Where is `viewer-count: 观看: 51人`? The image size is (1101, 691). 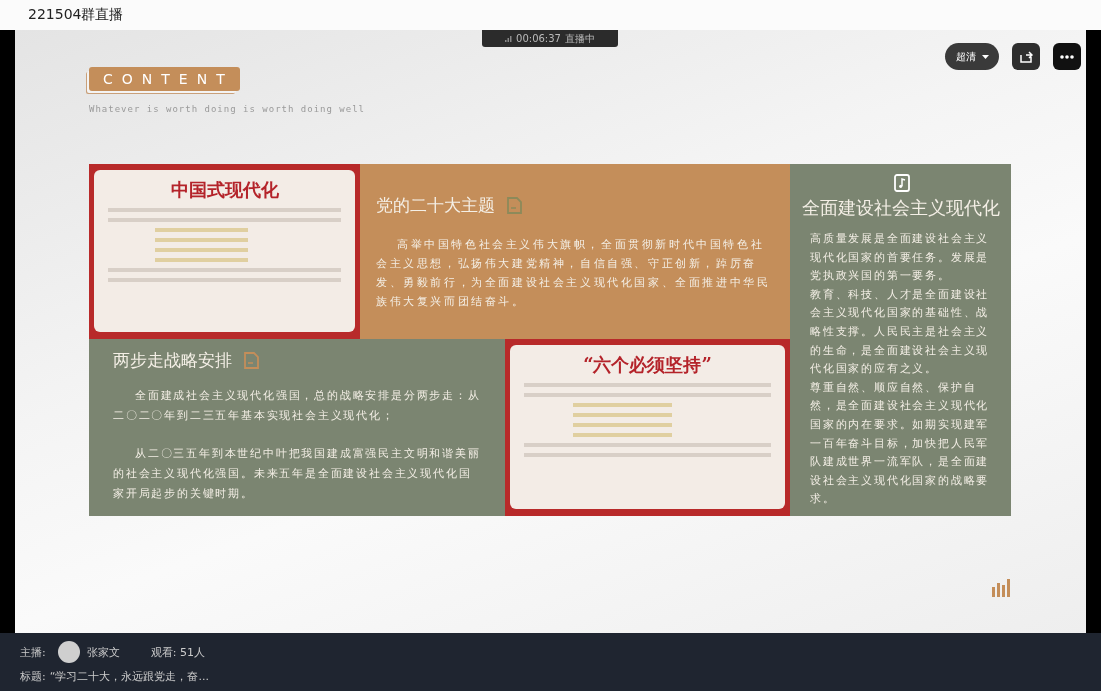
viewer-count: 观看: 51人 is located at coordinates (177, 652).